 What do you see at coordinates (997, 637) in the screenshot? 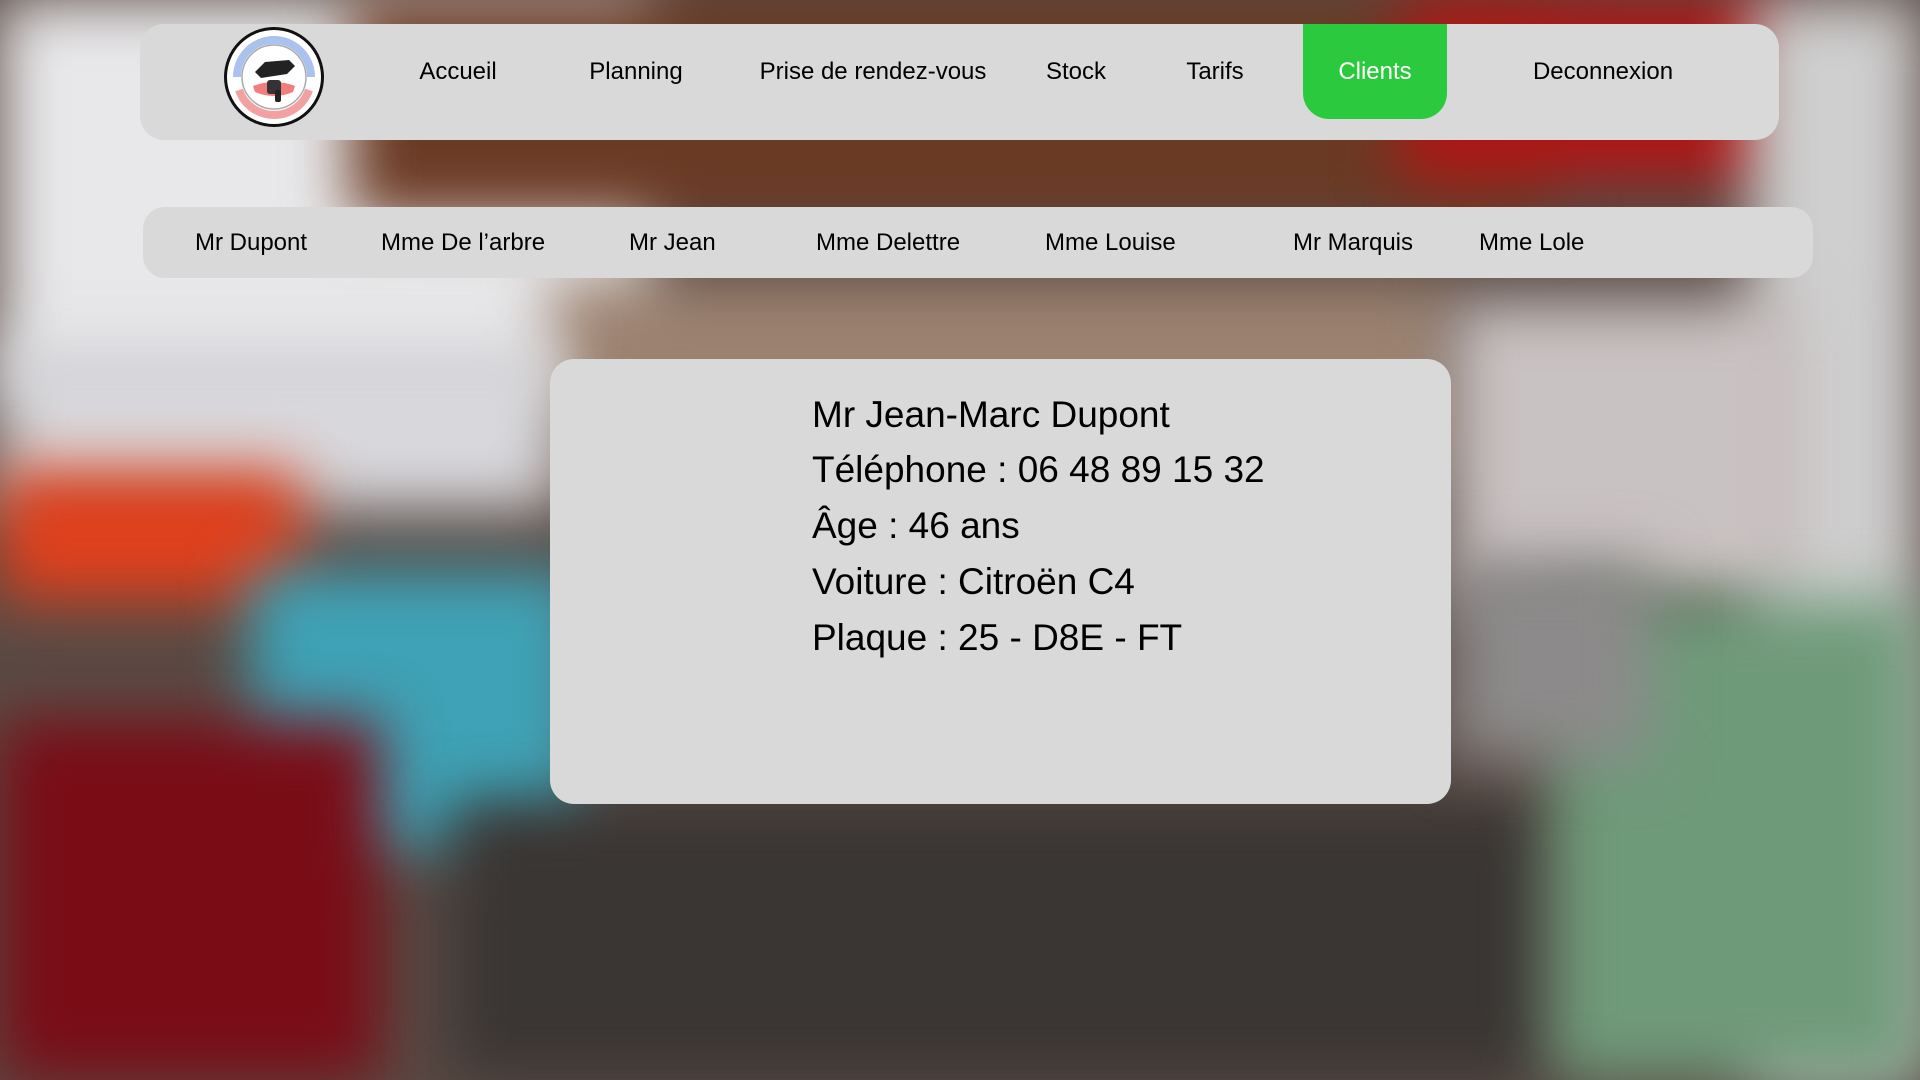
I see `client-plate: Plaque : 25 - D8E - FT` at bounding box center [997, 637].